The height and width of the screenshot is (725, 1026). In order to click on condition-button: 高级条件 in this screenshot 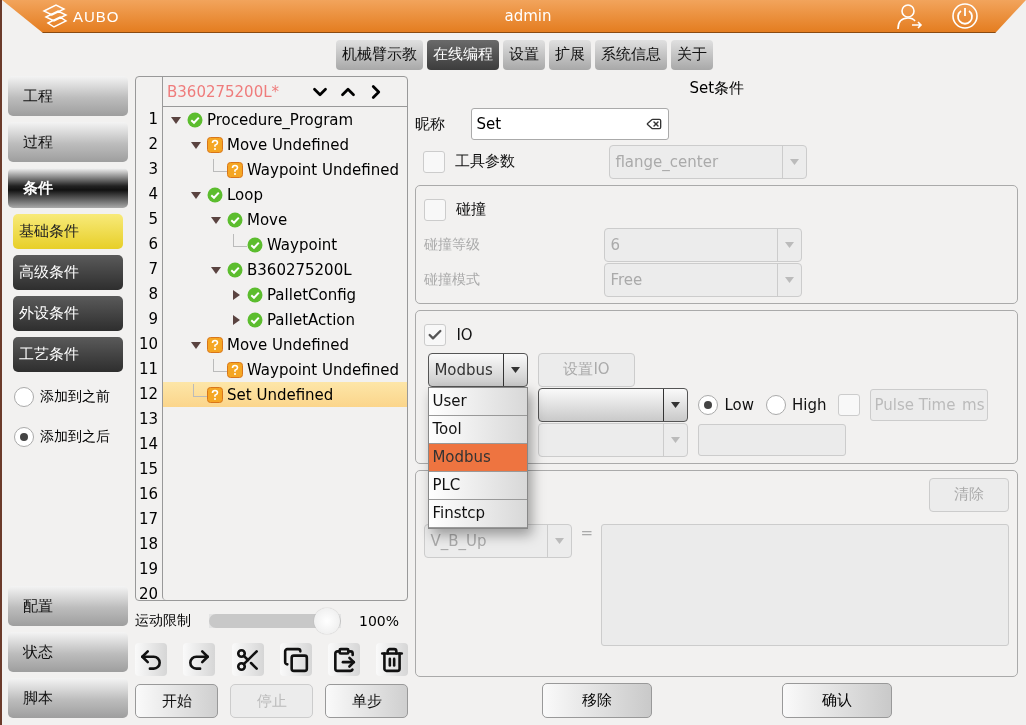, I will do `click(68, 272)`.